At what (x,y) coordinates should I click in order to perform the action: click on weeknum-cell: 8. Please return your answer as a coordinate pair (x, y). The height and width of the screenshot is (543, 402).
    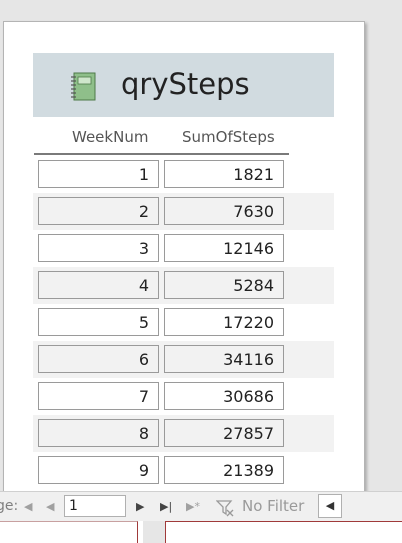
    Looking at the image, I should click on (98, 433).